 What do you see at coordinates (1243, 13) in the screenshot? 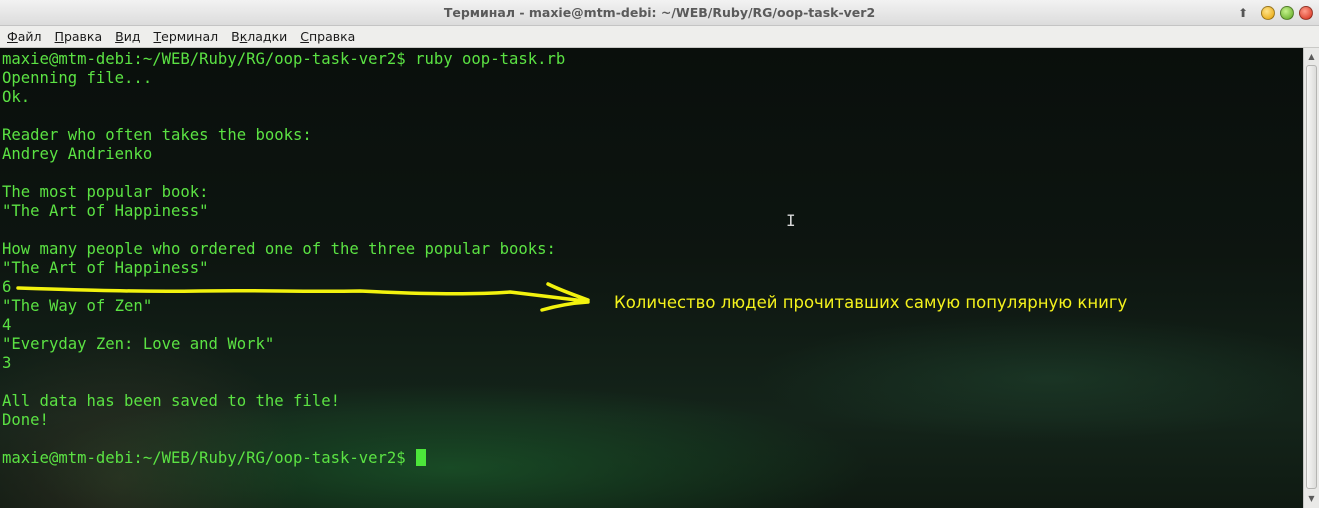
I see `shade-up-icon: ⬆` at bounding box center [1243, 13].